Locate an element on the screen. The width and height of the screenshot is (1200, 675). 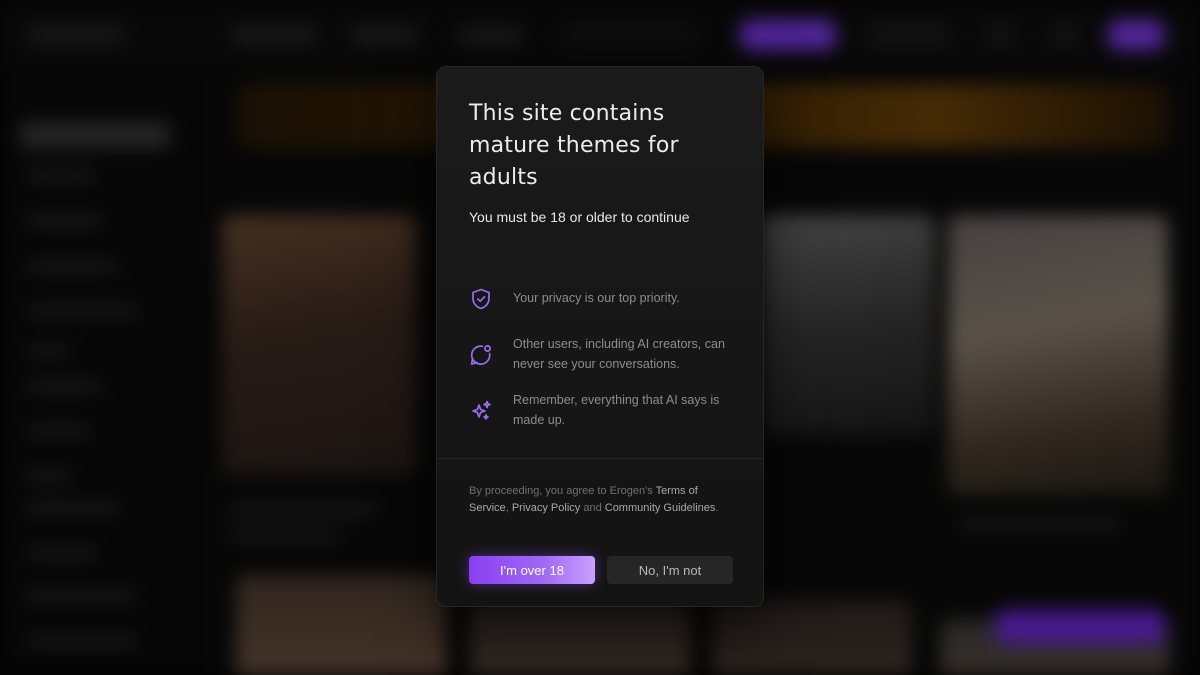
legal-prefix: By proceeding, you agree to Erogen's is located at coordinates (562, 491).